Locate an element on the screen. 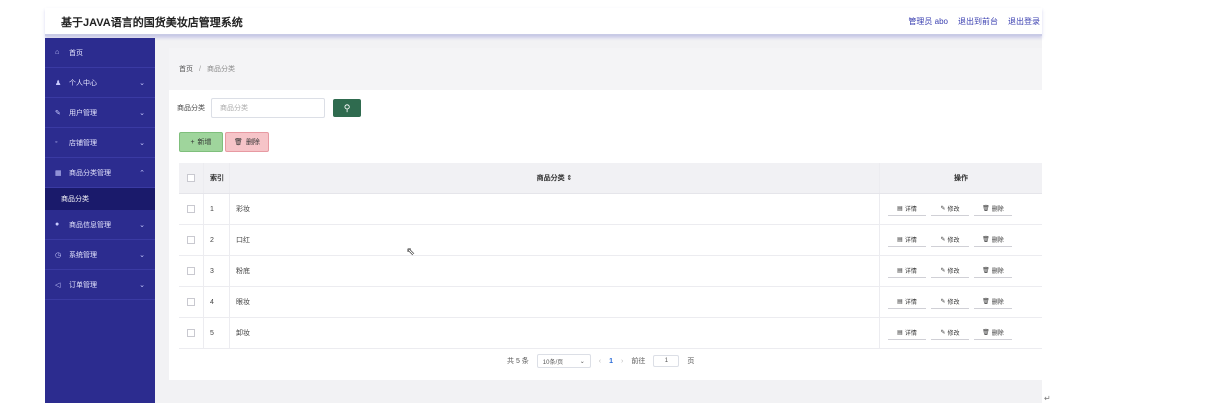 The height and width of the screenshot is (406, 1210). row-index: 3 is located at coordinates (216, 271).